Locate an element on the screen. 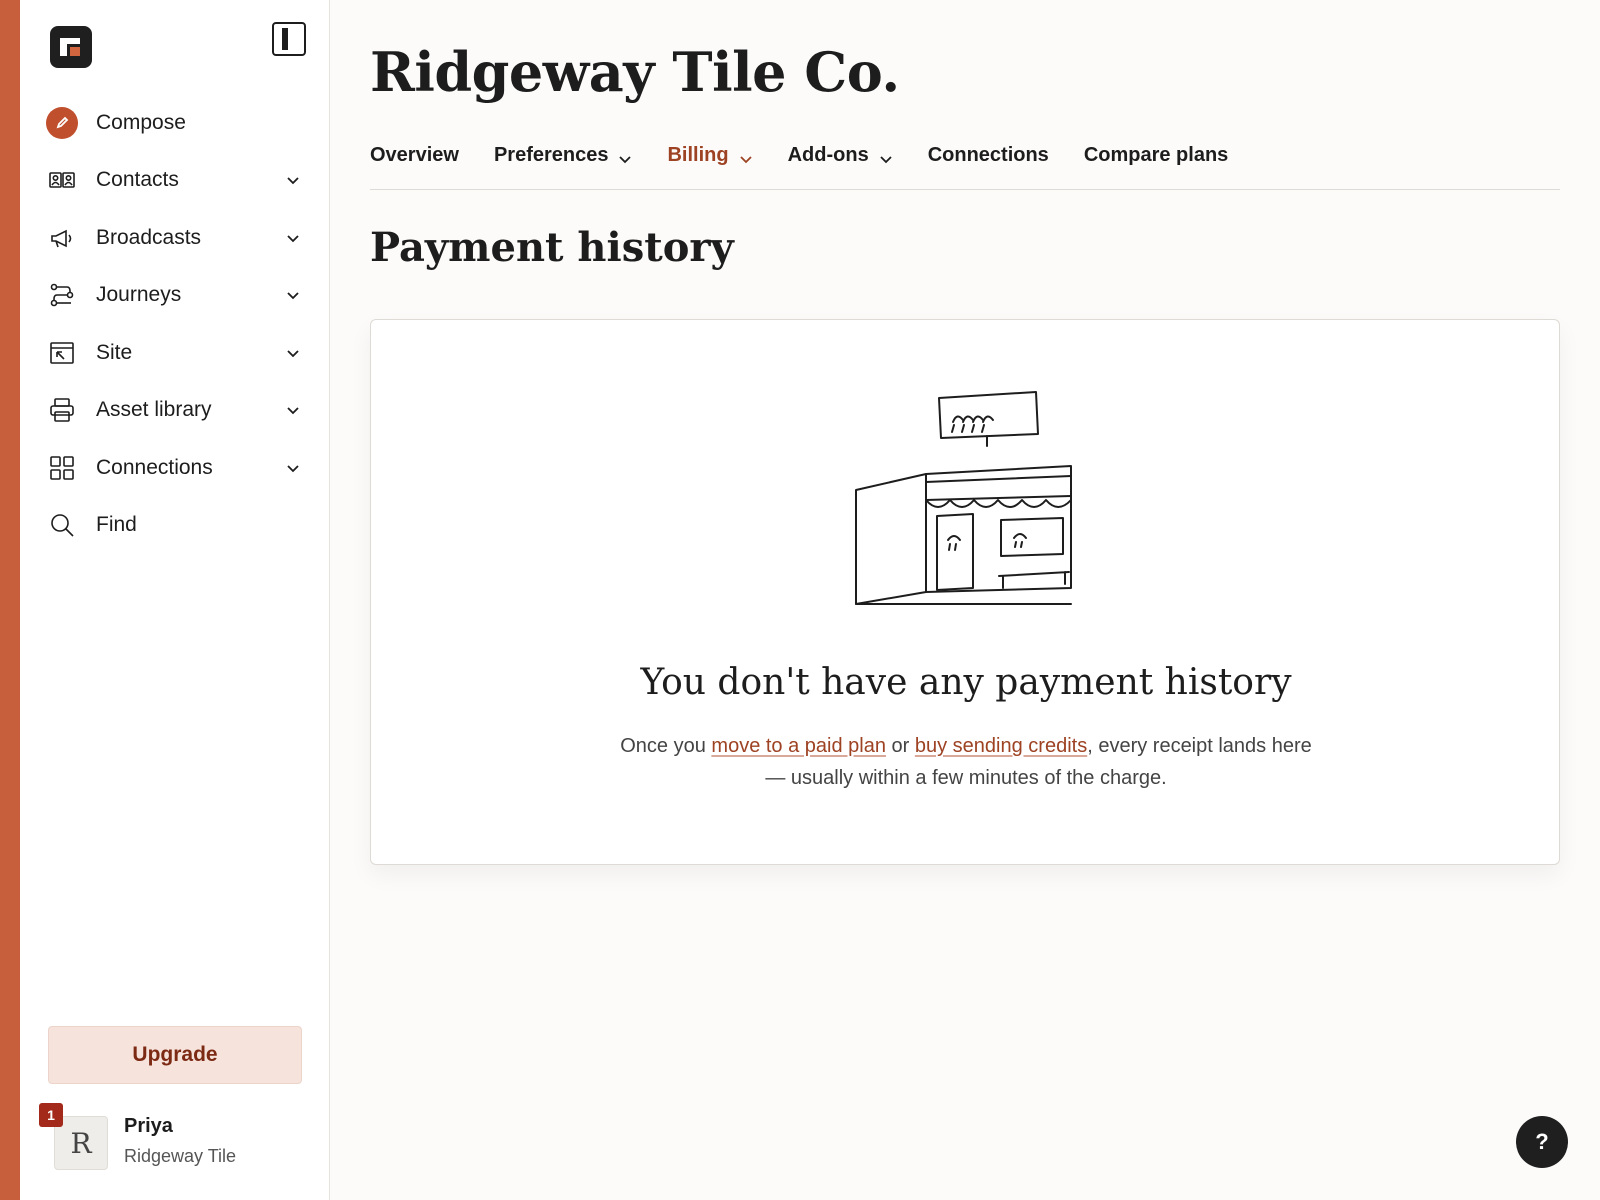 This screenshot has height=1200, width=1600. sidebar-item-compose: Compose is located at coordinates (175, 123).